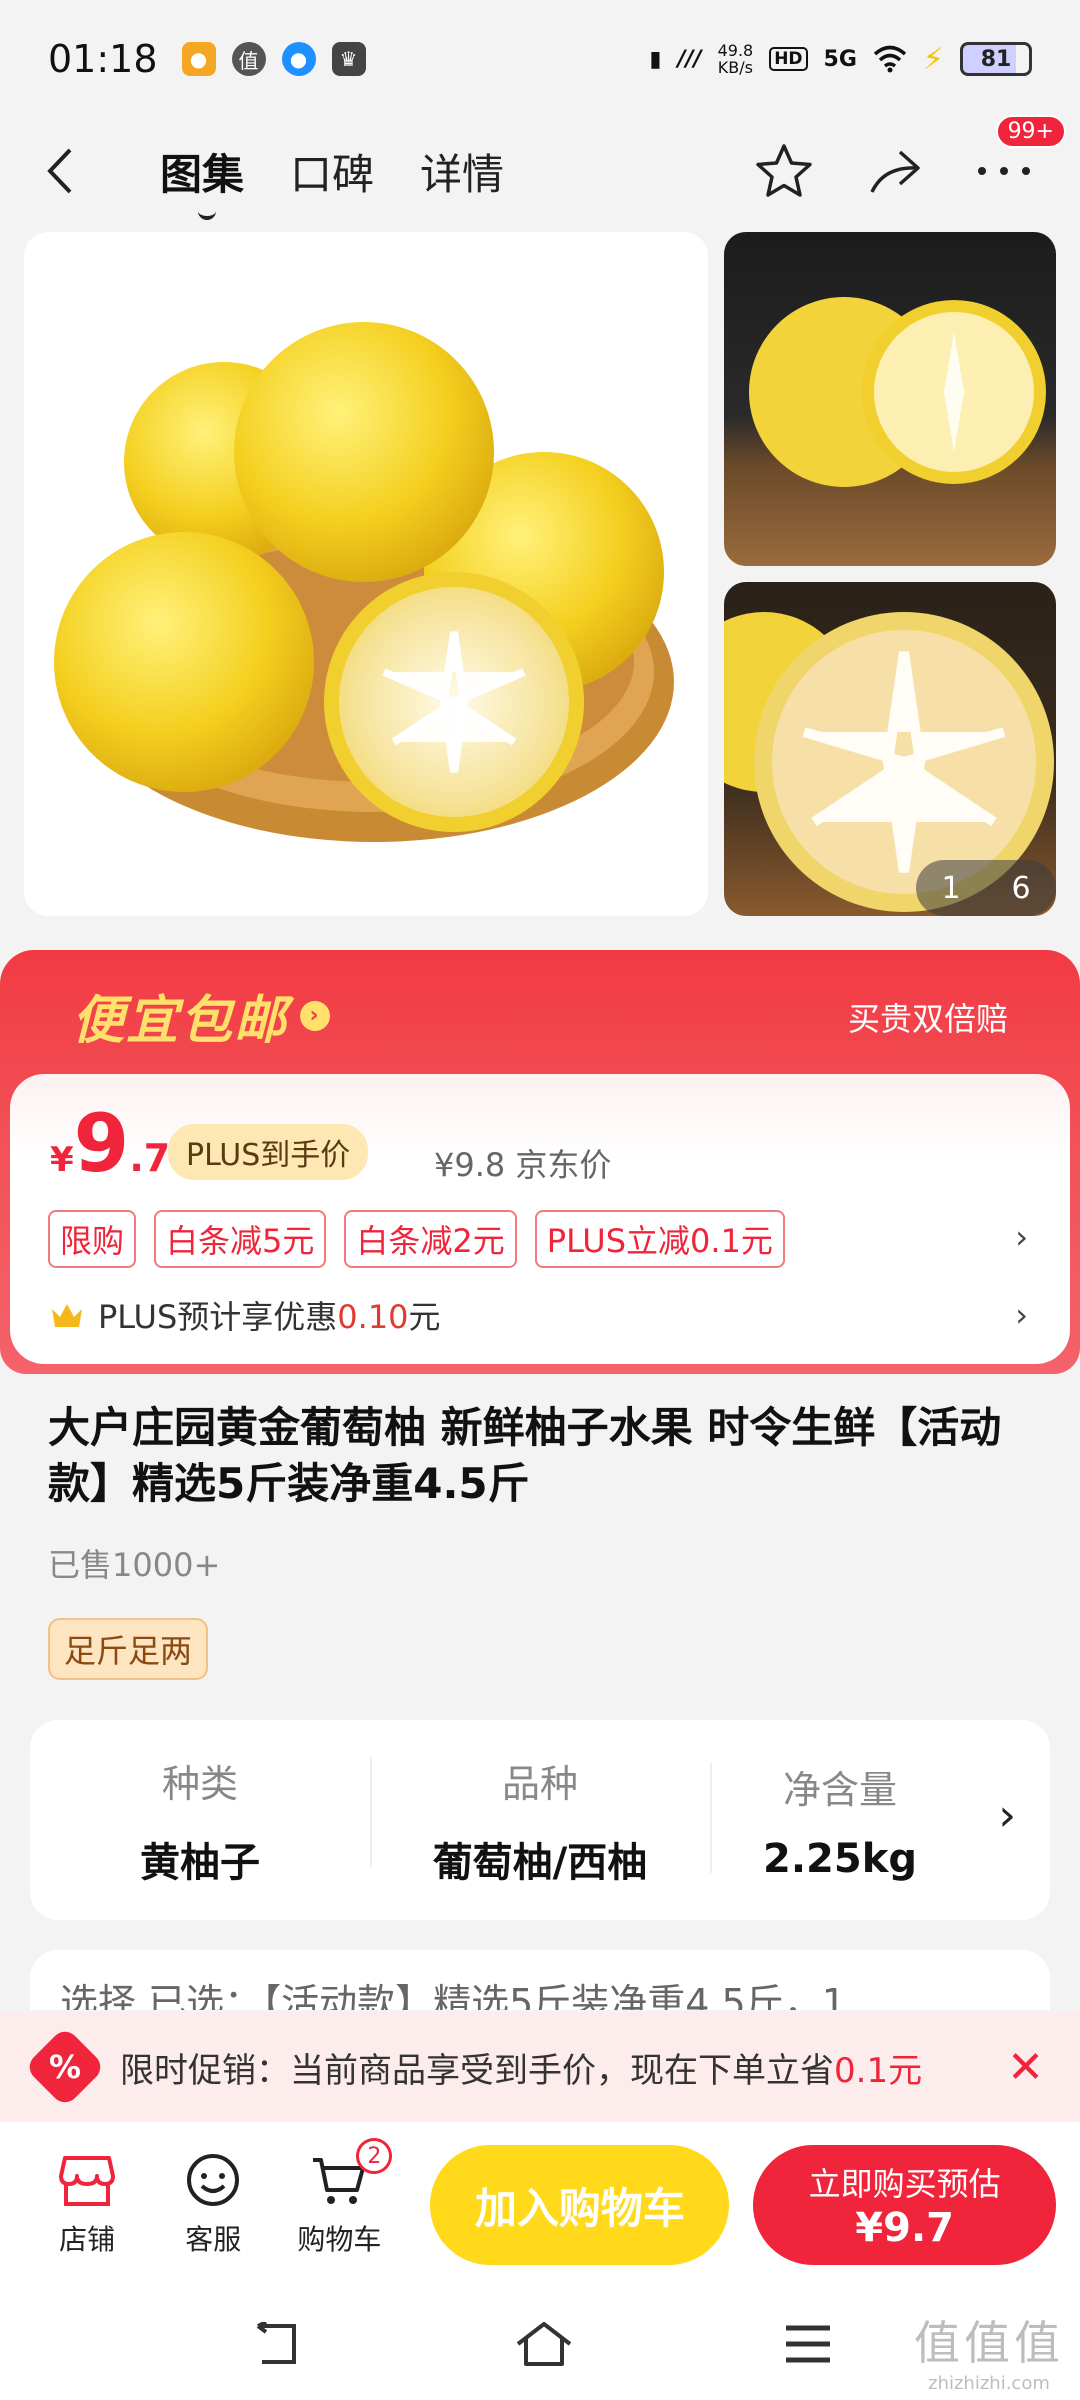 This screenshot has height=2400, width=1080. I want to click on tag-purchase-limit: 限购, so click(92, 1239).